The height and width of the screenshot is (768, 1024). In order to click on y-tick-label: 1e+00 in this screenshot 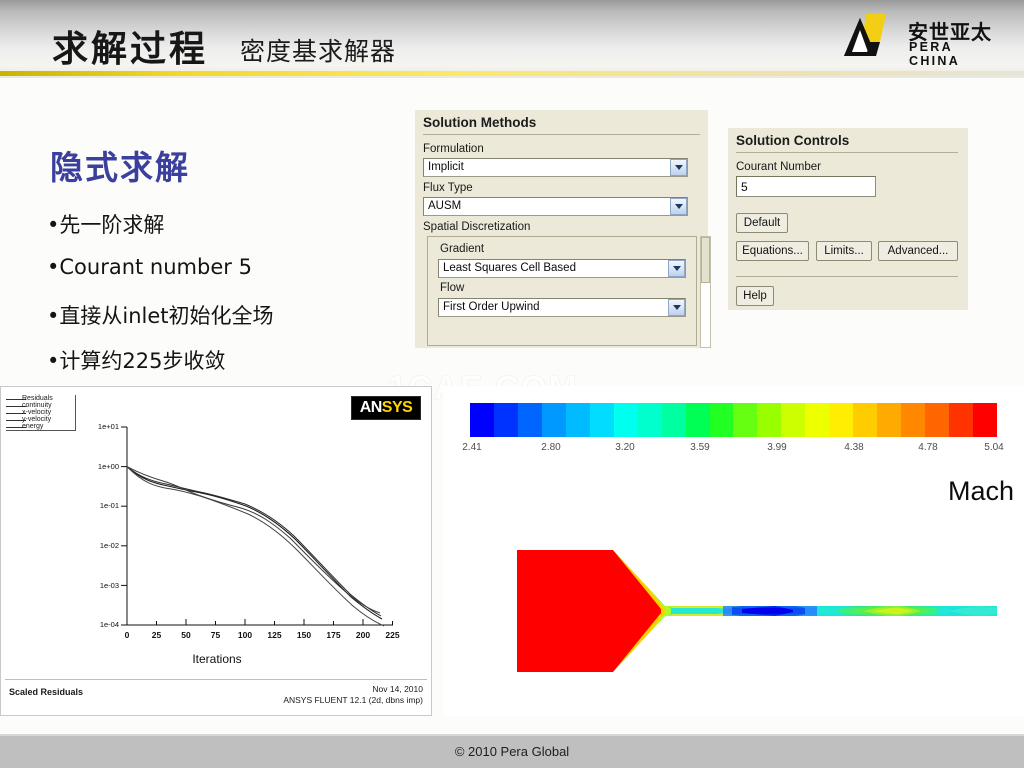, I will do `click(108, 466)`.